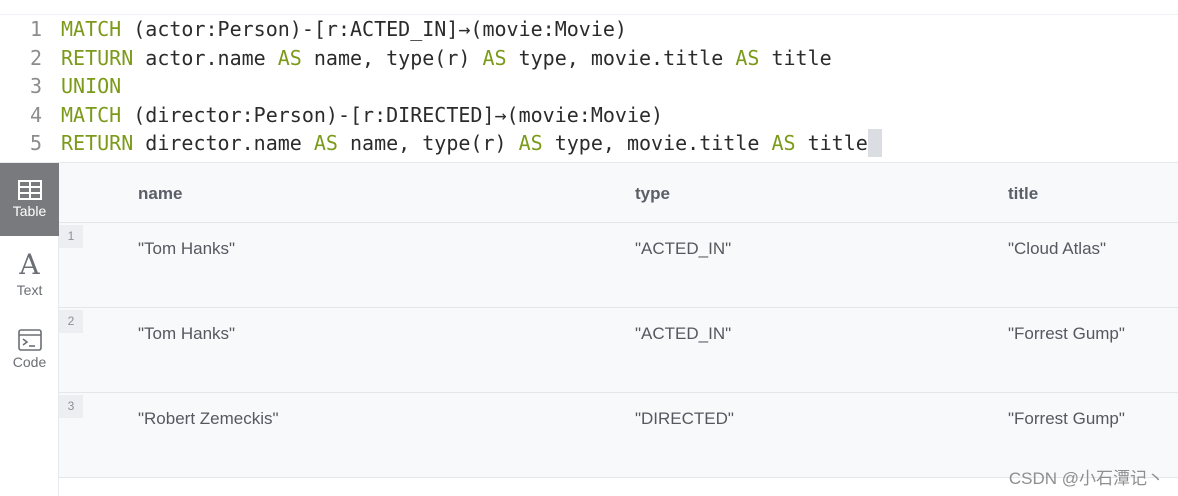 This screenshot has width=1178, height=496. What do you see at coordinates (29, 211) in the screenshot?
I see `table-view-label: Table` at bounding box center [29, 211].